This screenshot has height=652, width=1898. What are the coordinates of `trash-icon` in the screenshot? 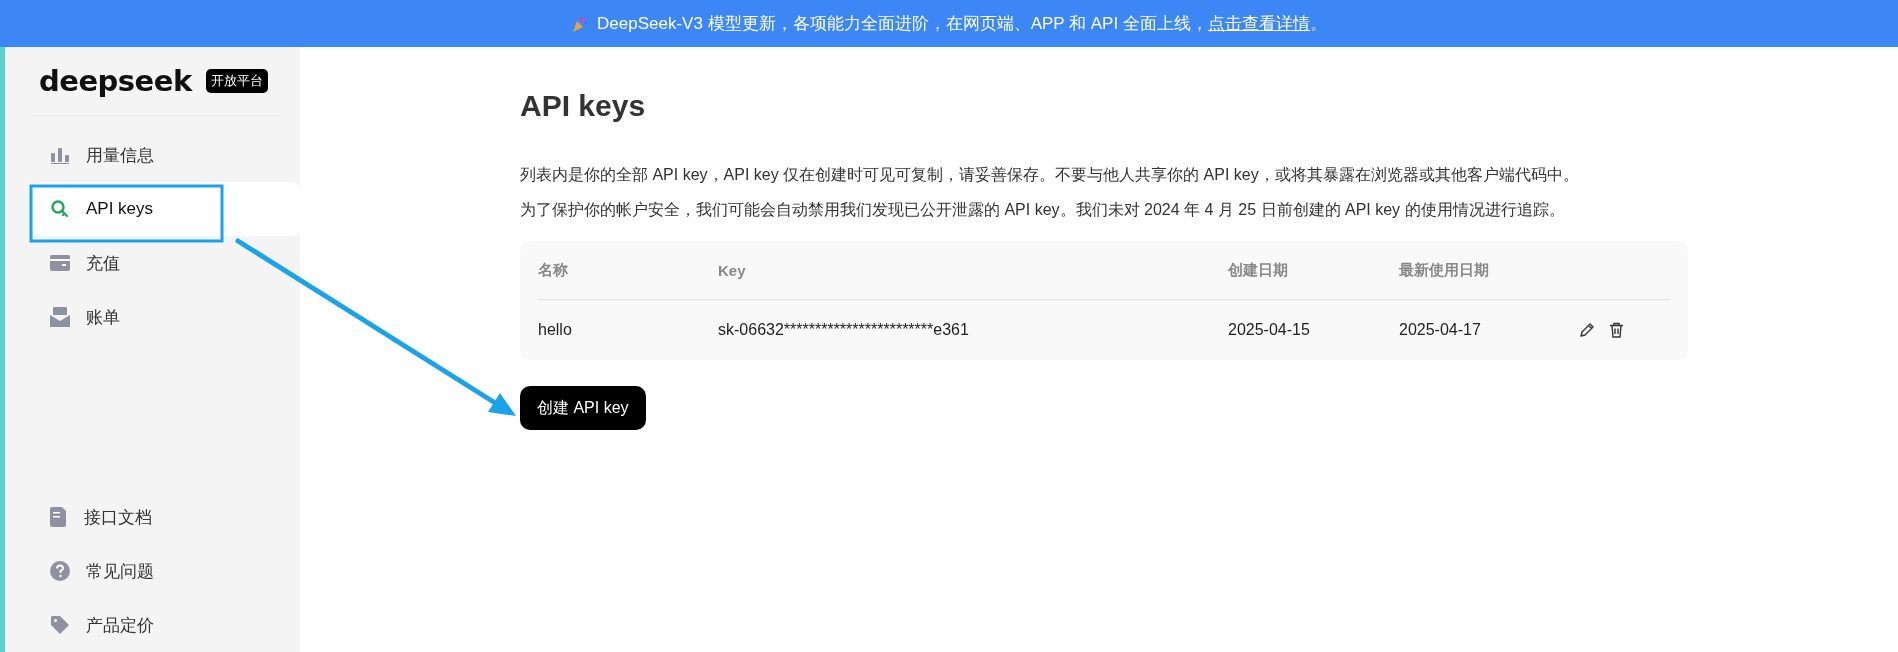 It's located at (1616, 330).